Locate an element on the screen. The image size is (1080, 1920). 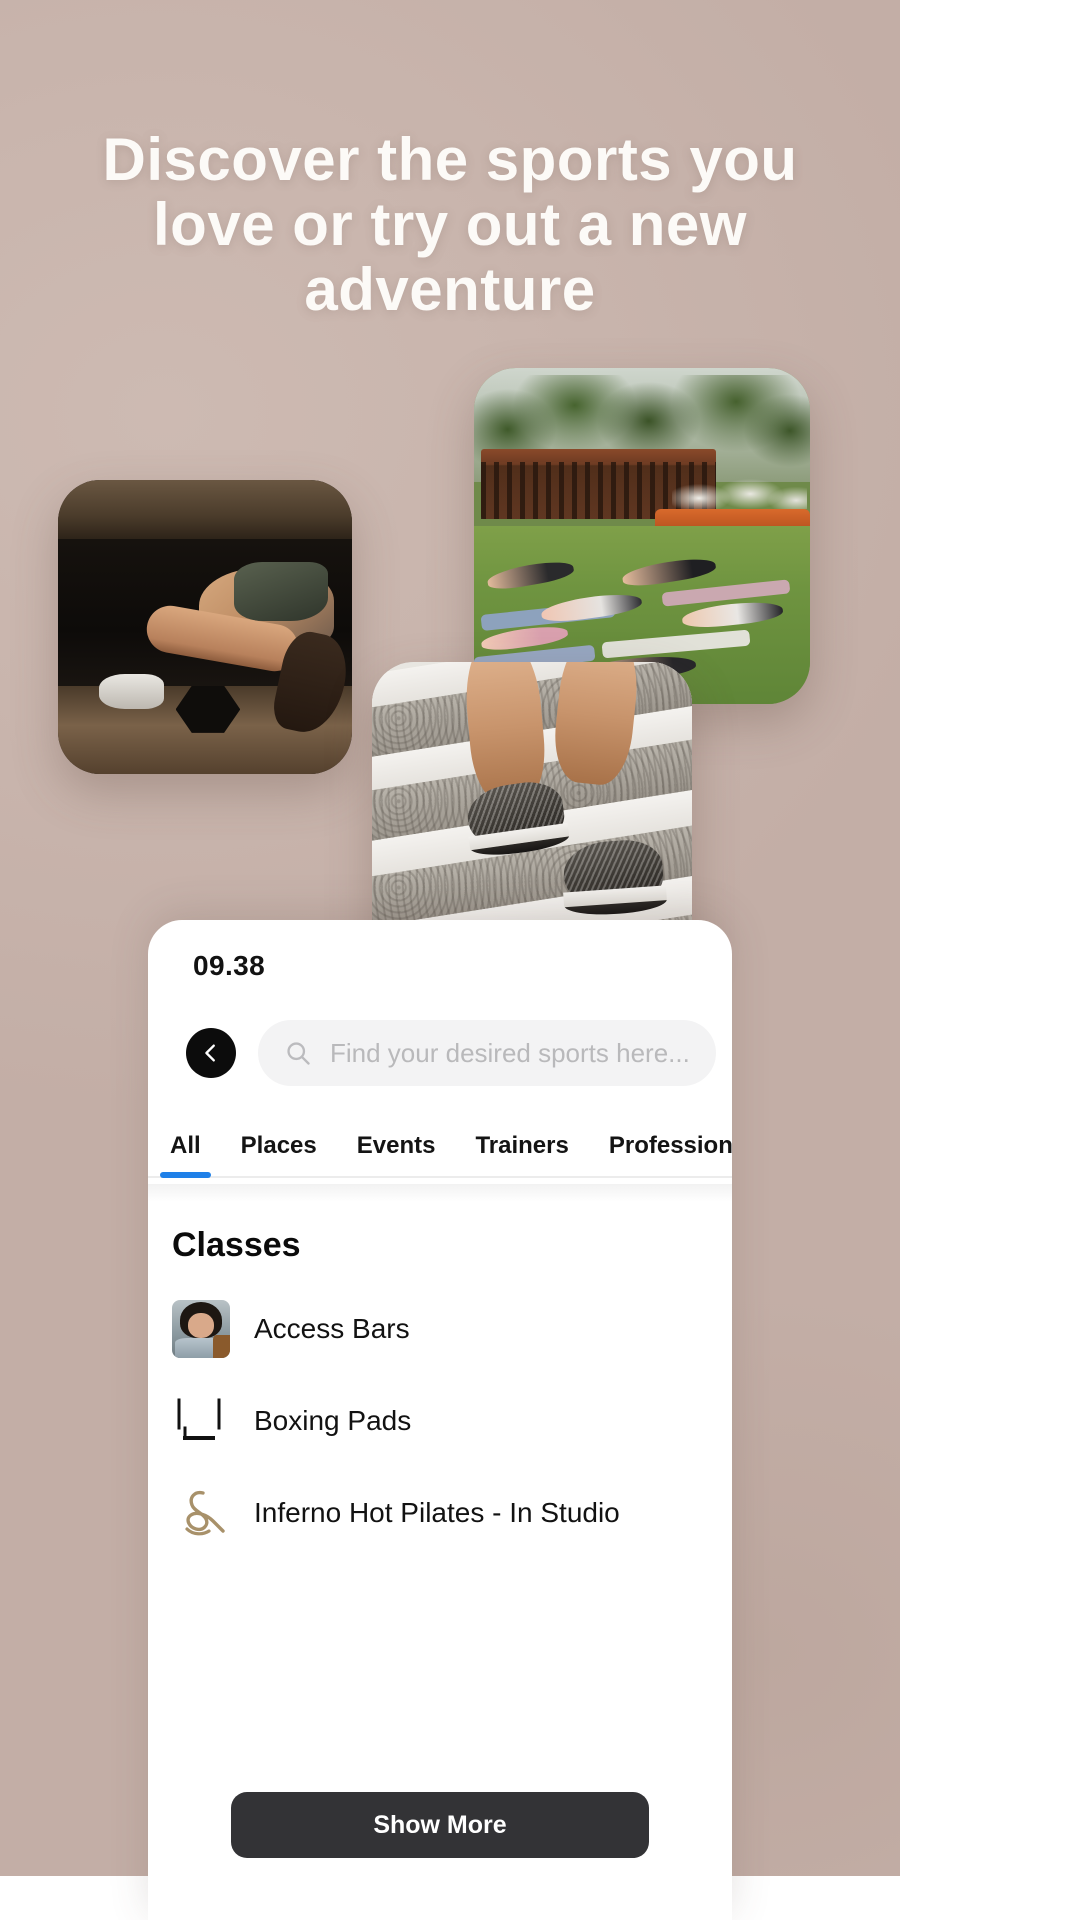
yoga-umbrellas is located at coordinates (739, 482).